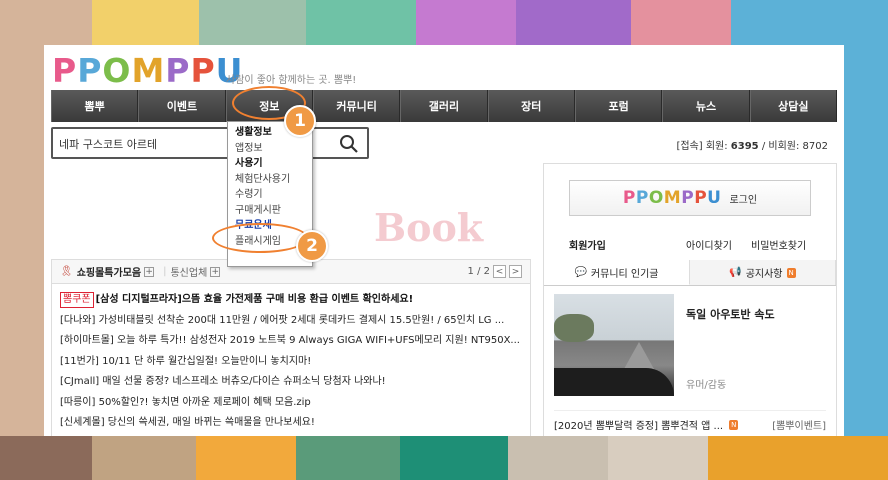  What do you see at coordinates (187, 422) in the screenshot?
I see `deal-text: [신세계몰] 당신의 쓱세권, 매일 바뀌는 쓱매물을 만나보세요!` at bounding box center [187, 422].